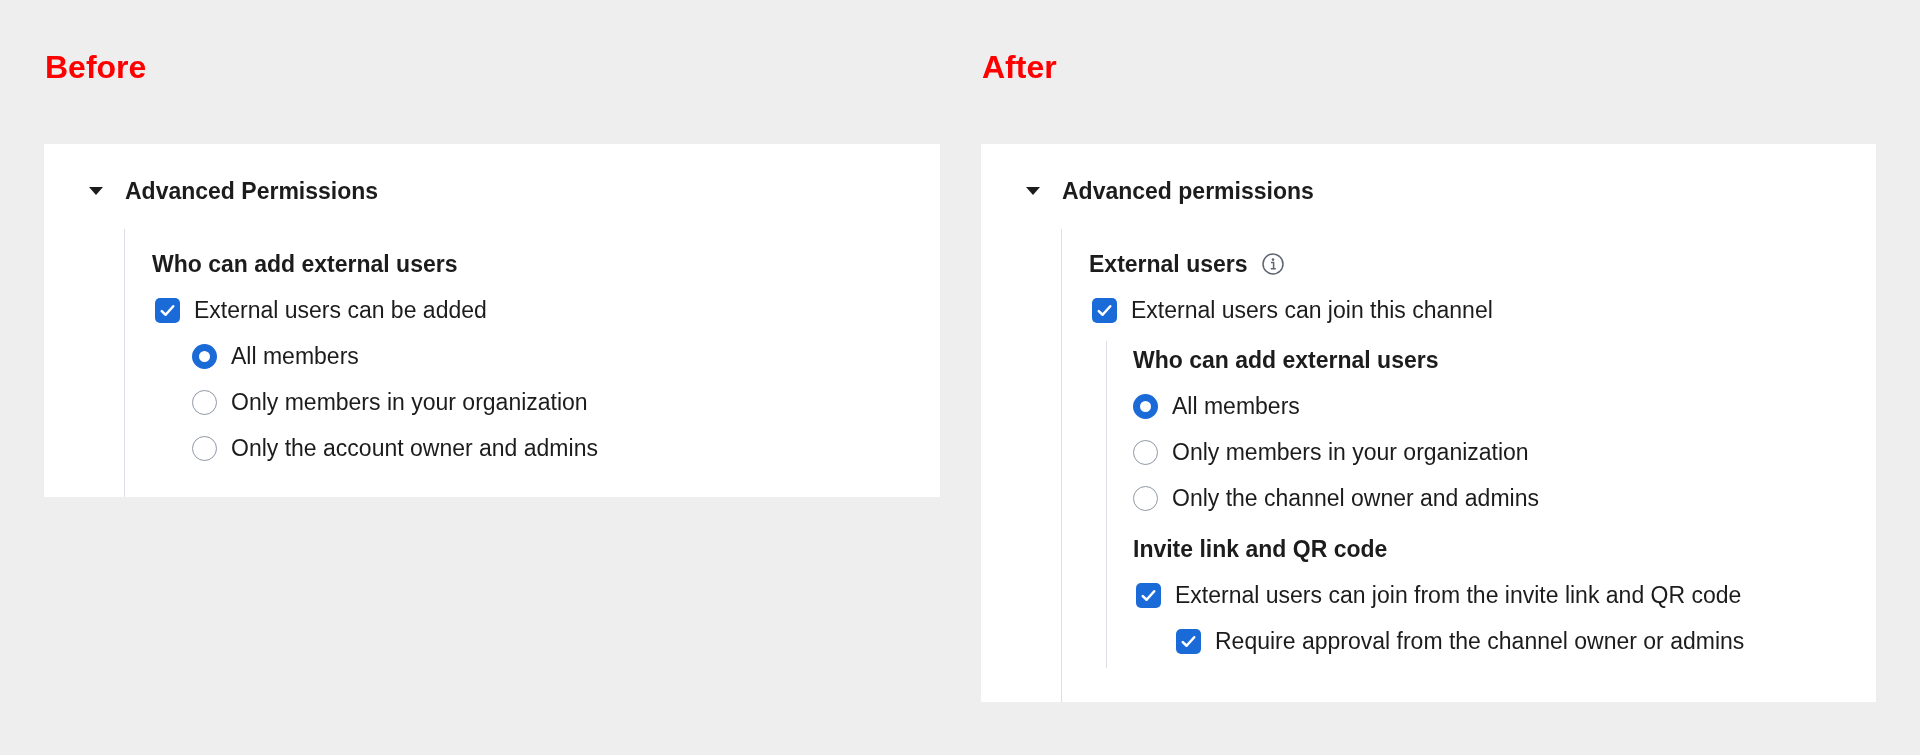  What do you see at coordinates (1312, 310) in the screenshot?
I see `checkbox-label: External users can join this channel` at bounding box center [1312, 310].